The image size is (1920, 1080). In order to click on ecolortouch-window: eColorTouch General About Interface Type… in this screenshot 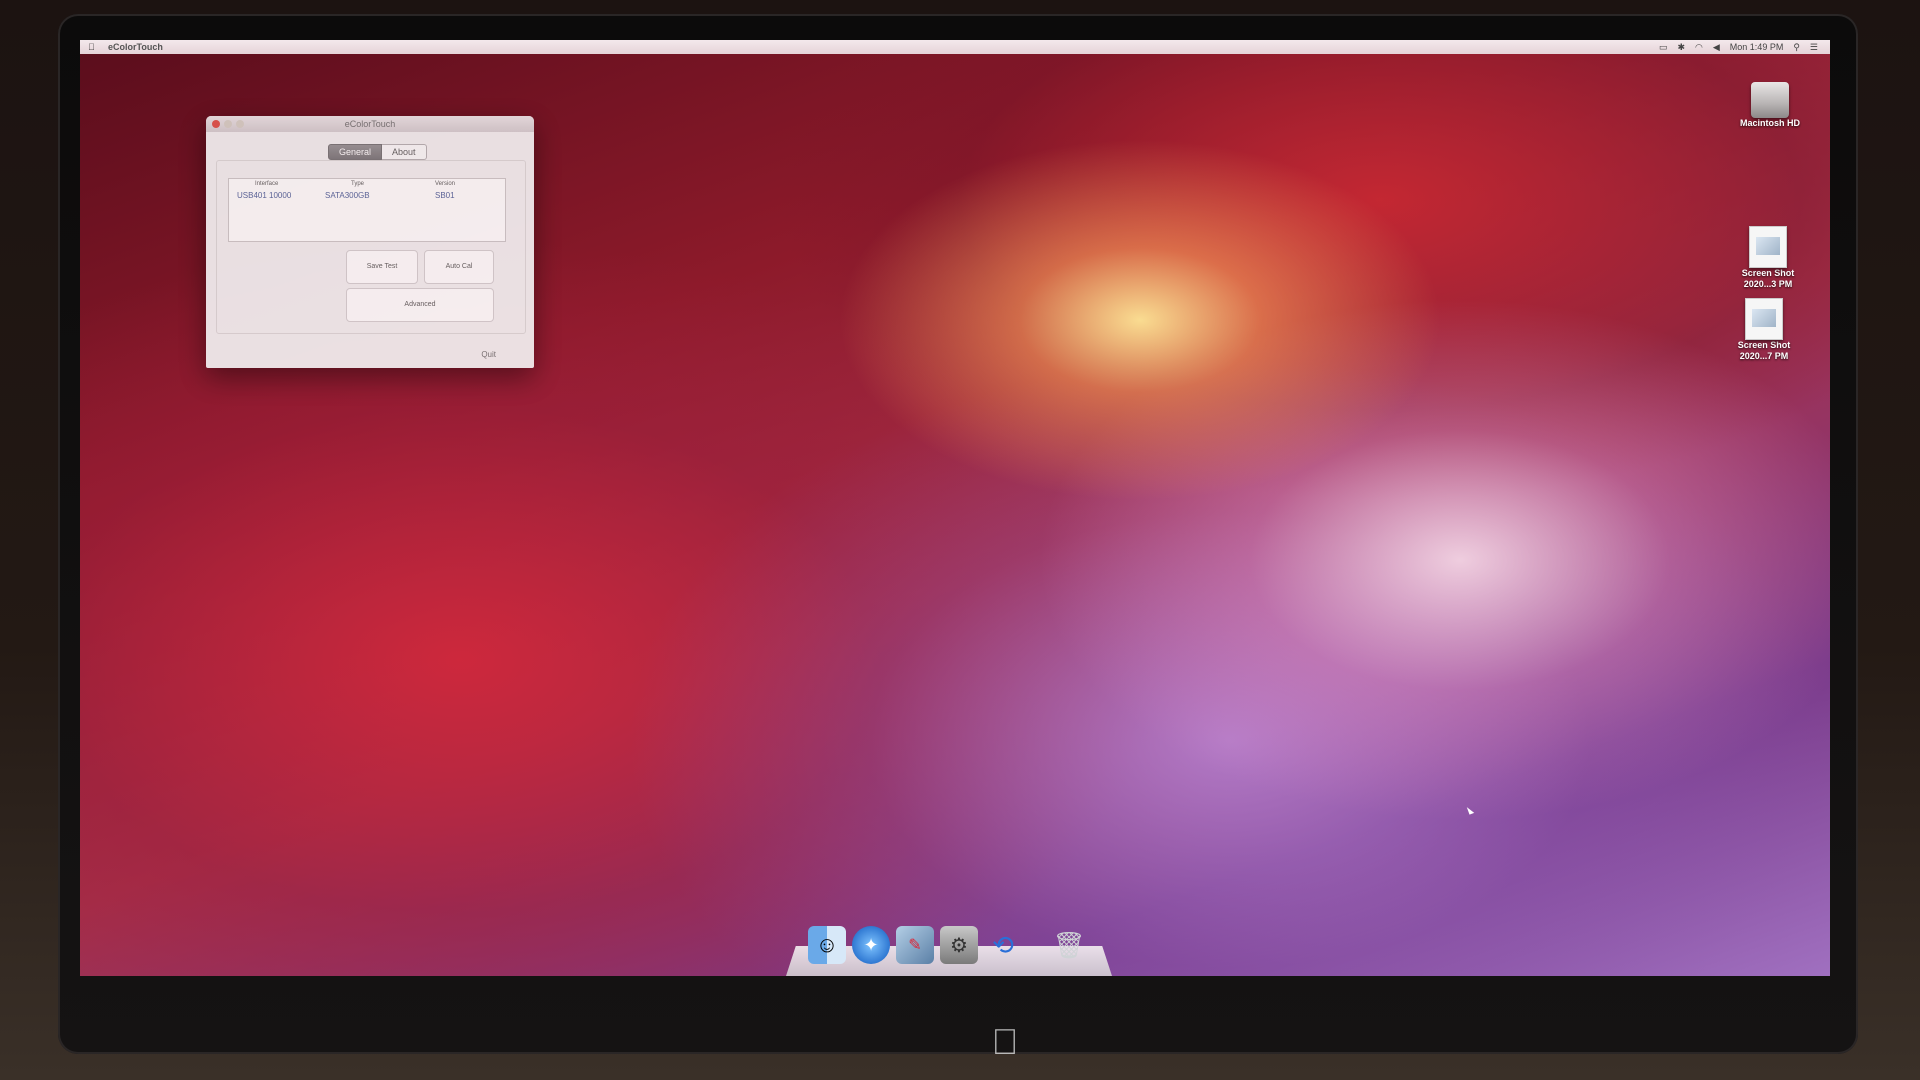, I will do `click(370, 242)`.